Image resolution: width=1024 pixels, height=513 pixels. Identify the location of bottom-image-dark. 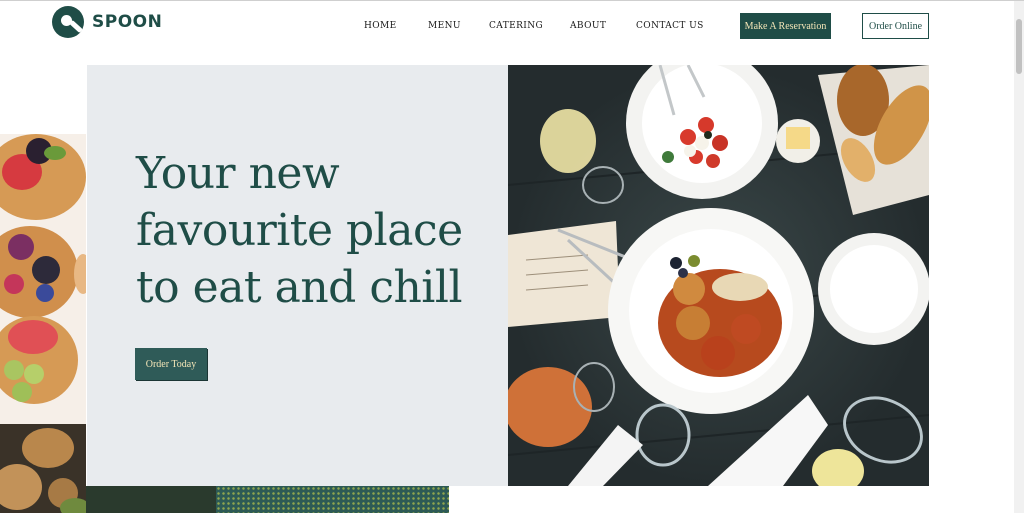
(151, 499).